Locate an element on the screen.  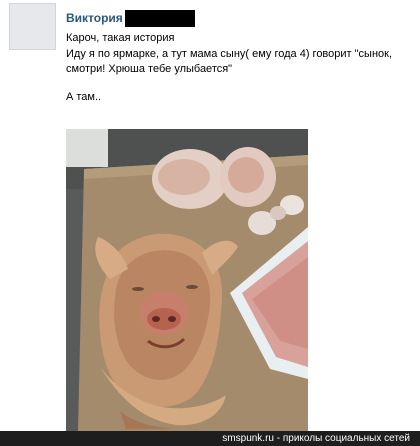
watermark-text: smspunk.ru - приколы социальных сетей is located at coordinates (316, 438).